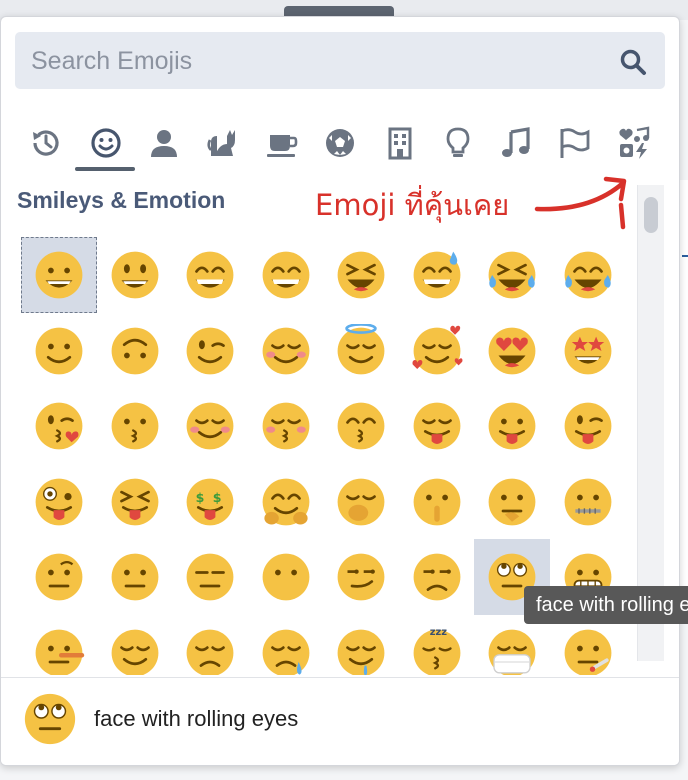 This screenshot has width=688, height=780. Describe the element at coordinates (651, 215) in the screenshot. I see `scrollbar-thumb` at that location.